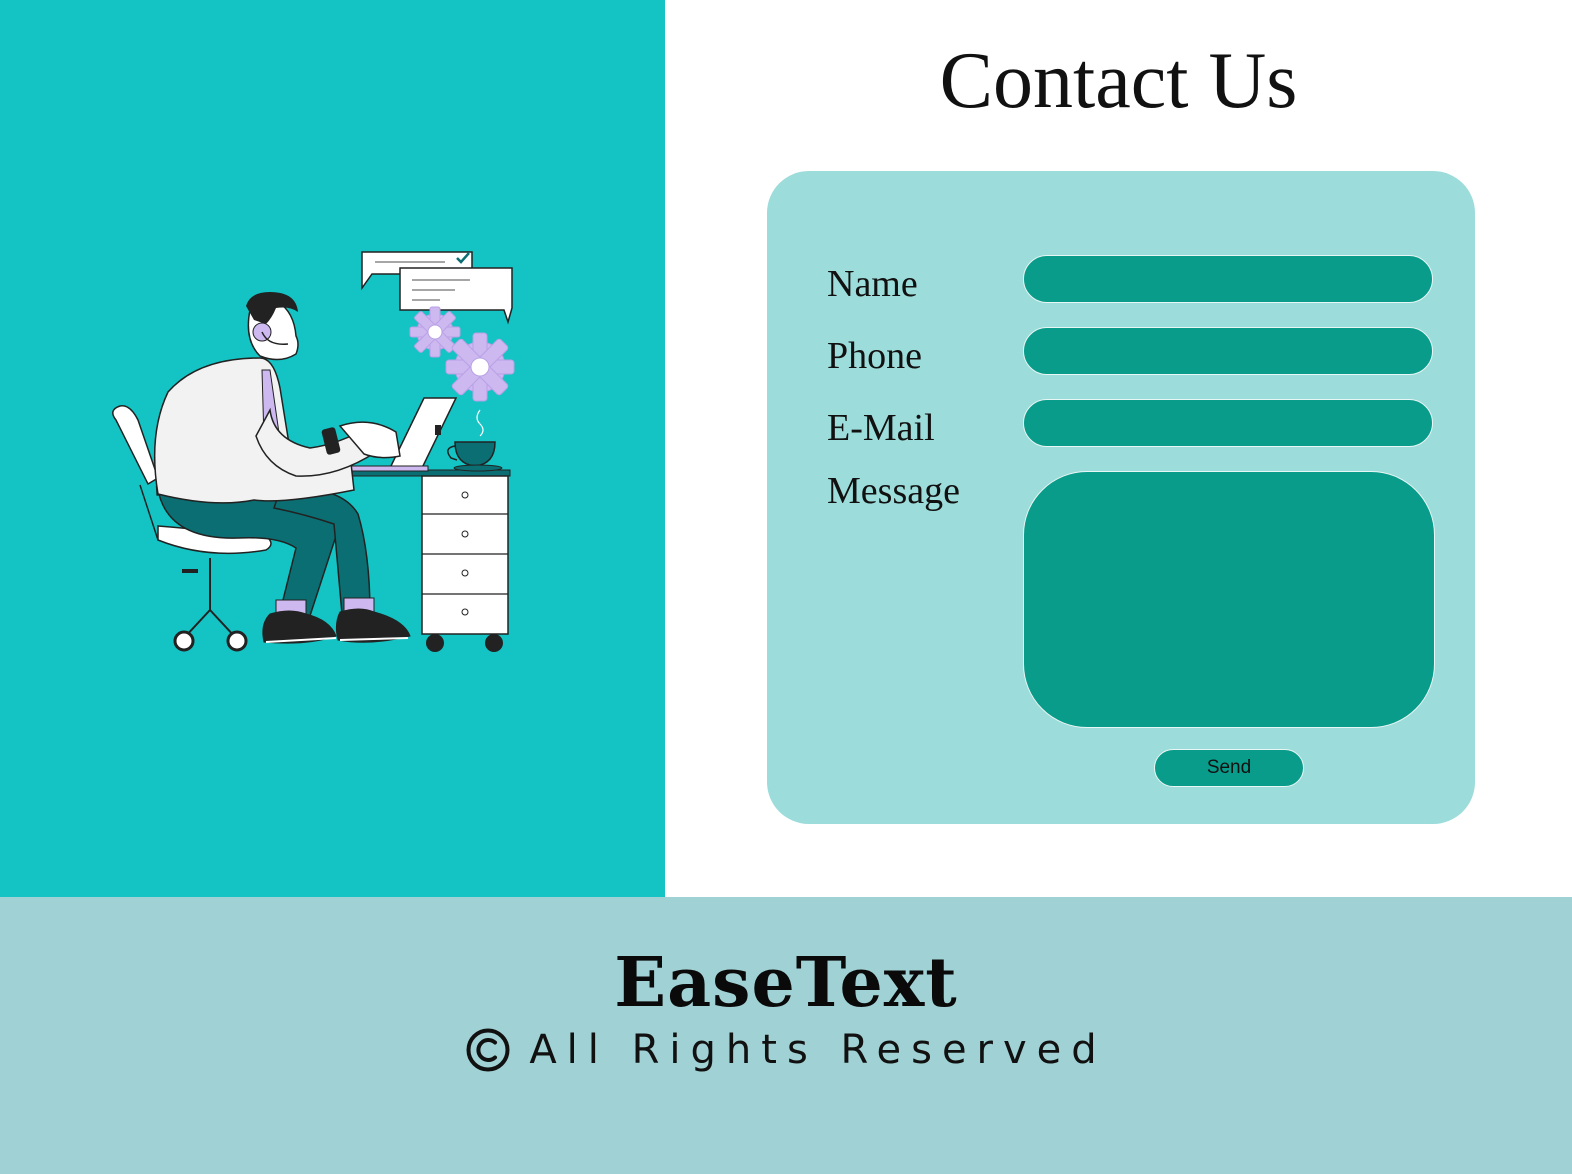  I want to click on message-textarea, so click(1229, 599).